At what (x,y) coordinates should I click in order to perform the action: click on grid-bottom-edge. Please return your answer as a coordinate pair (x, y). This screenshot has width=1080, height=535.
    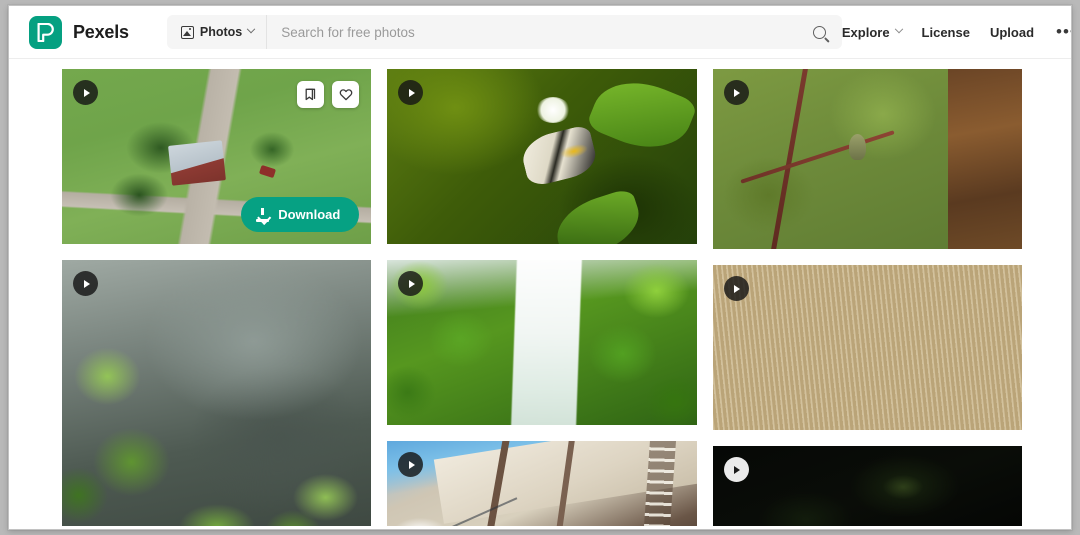
    Looking at the image, I should click on (540, 527).